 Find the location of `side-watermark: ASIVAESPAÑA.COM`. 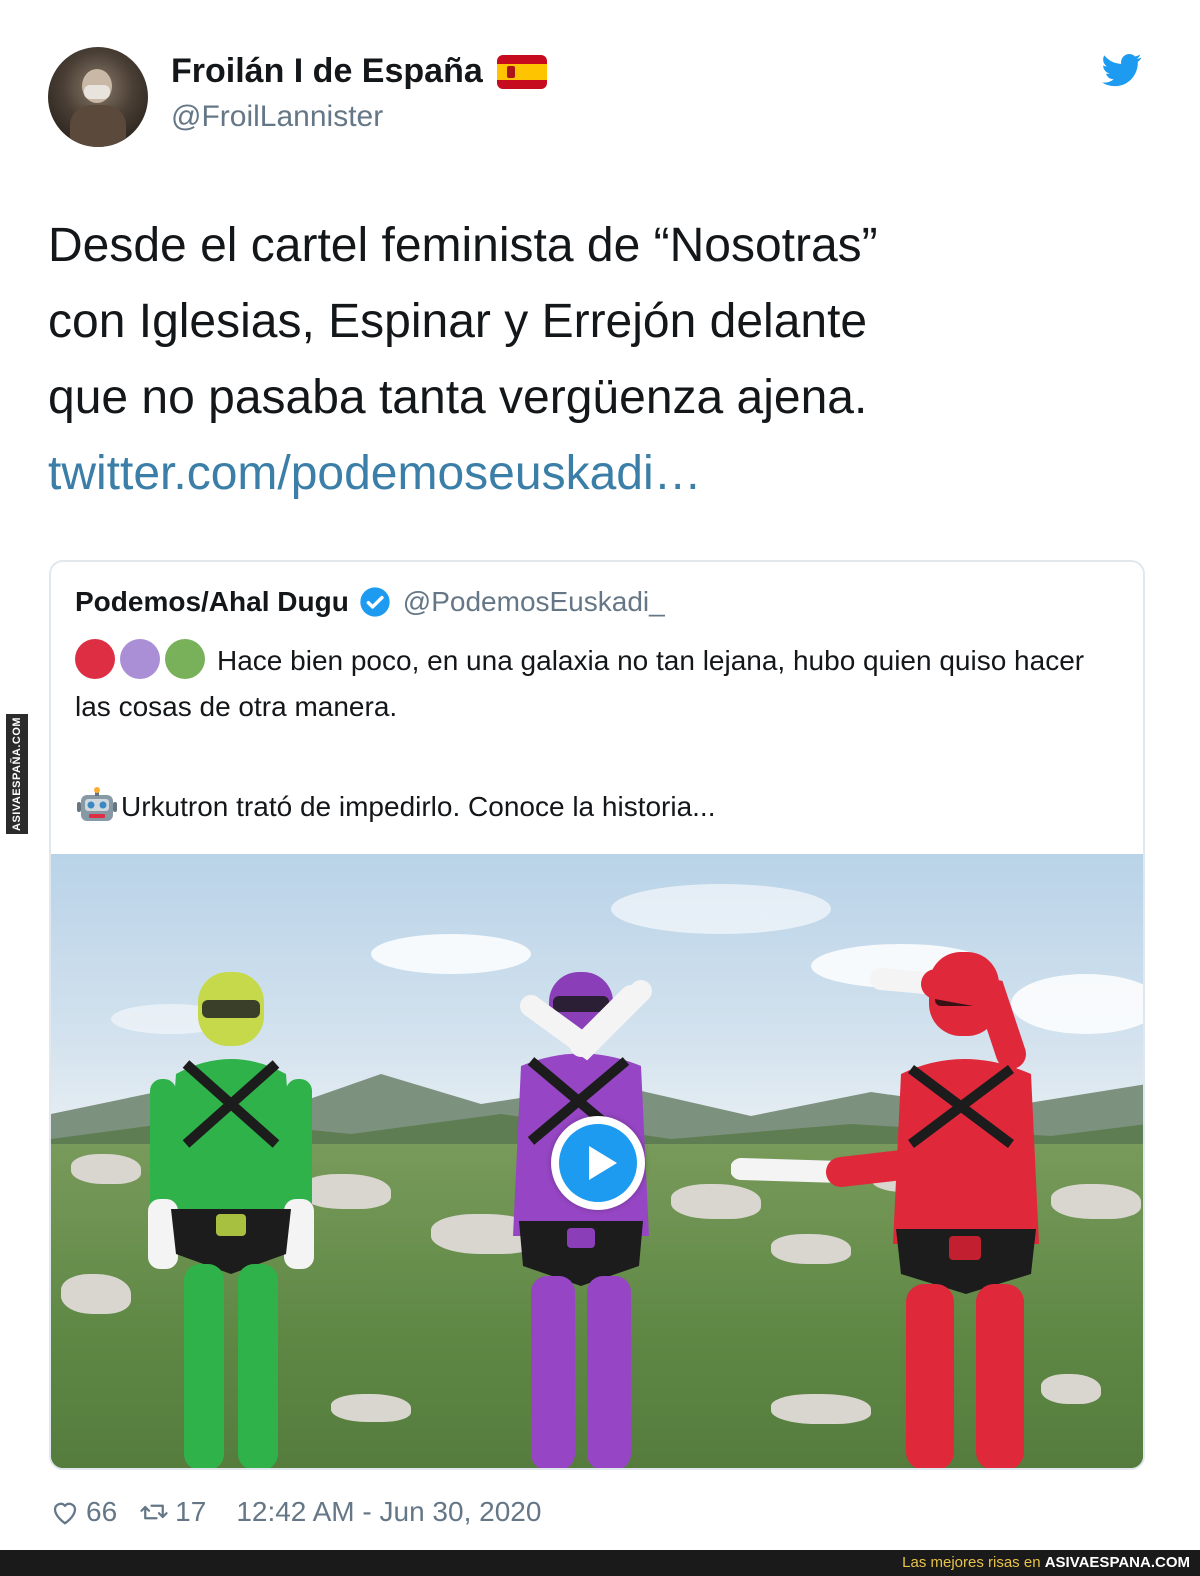

side-watermark: ASIVAESPAÑA.COM is located at coordinates (17, 774).